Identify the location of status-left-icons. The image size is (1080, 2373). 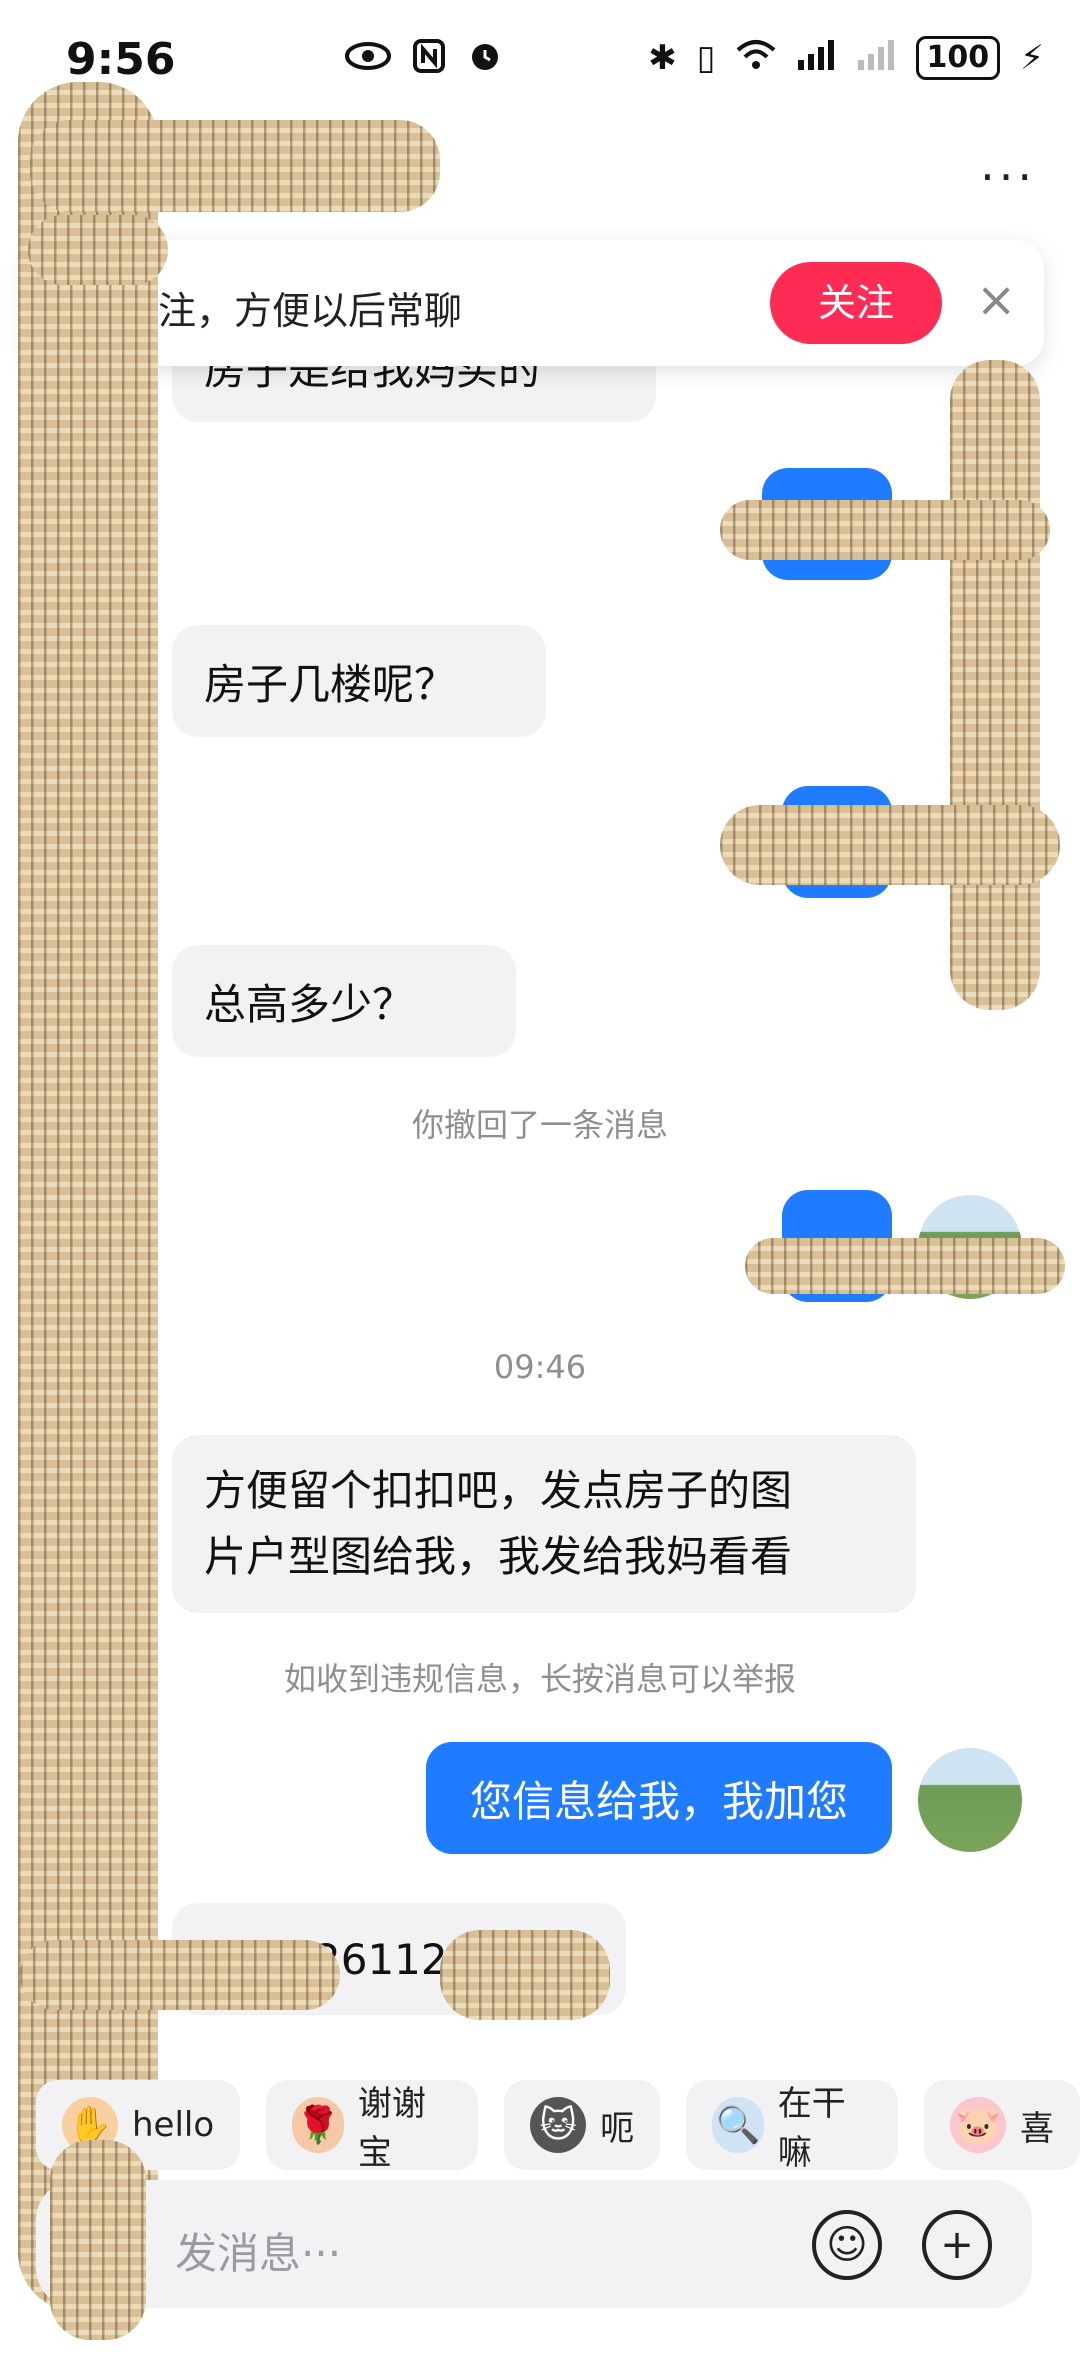
(424, 58).